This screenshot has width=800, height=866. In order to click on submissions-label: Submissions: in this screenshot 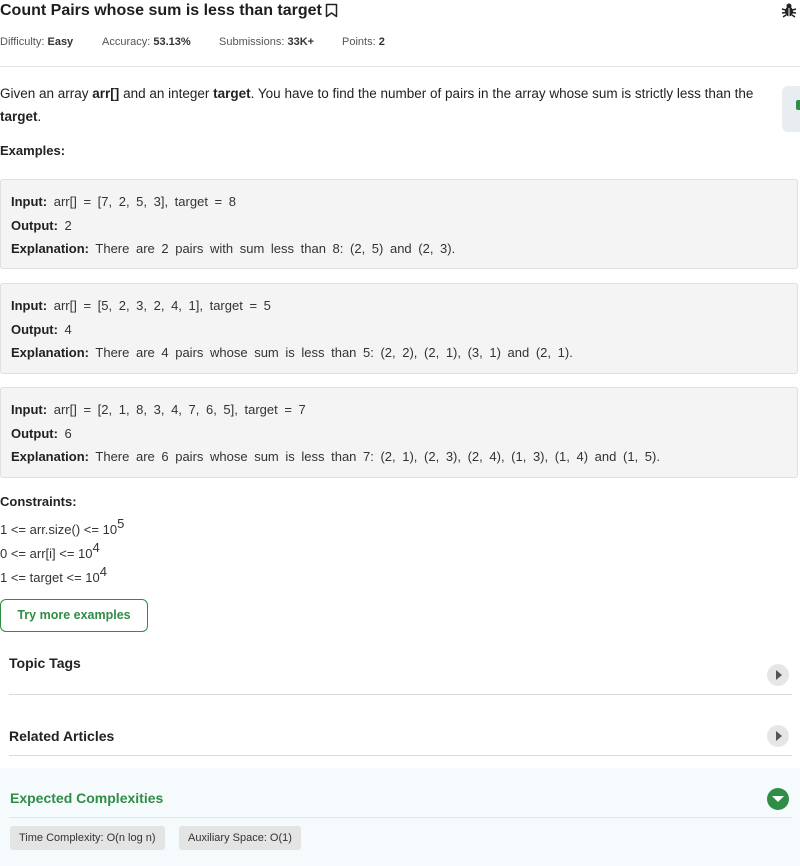, I will do `click(252, 42)`.